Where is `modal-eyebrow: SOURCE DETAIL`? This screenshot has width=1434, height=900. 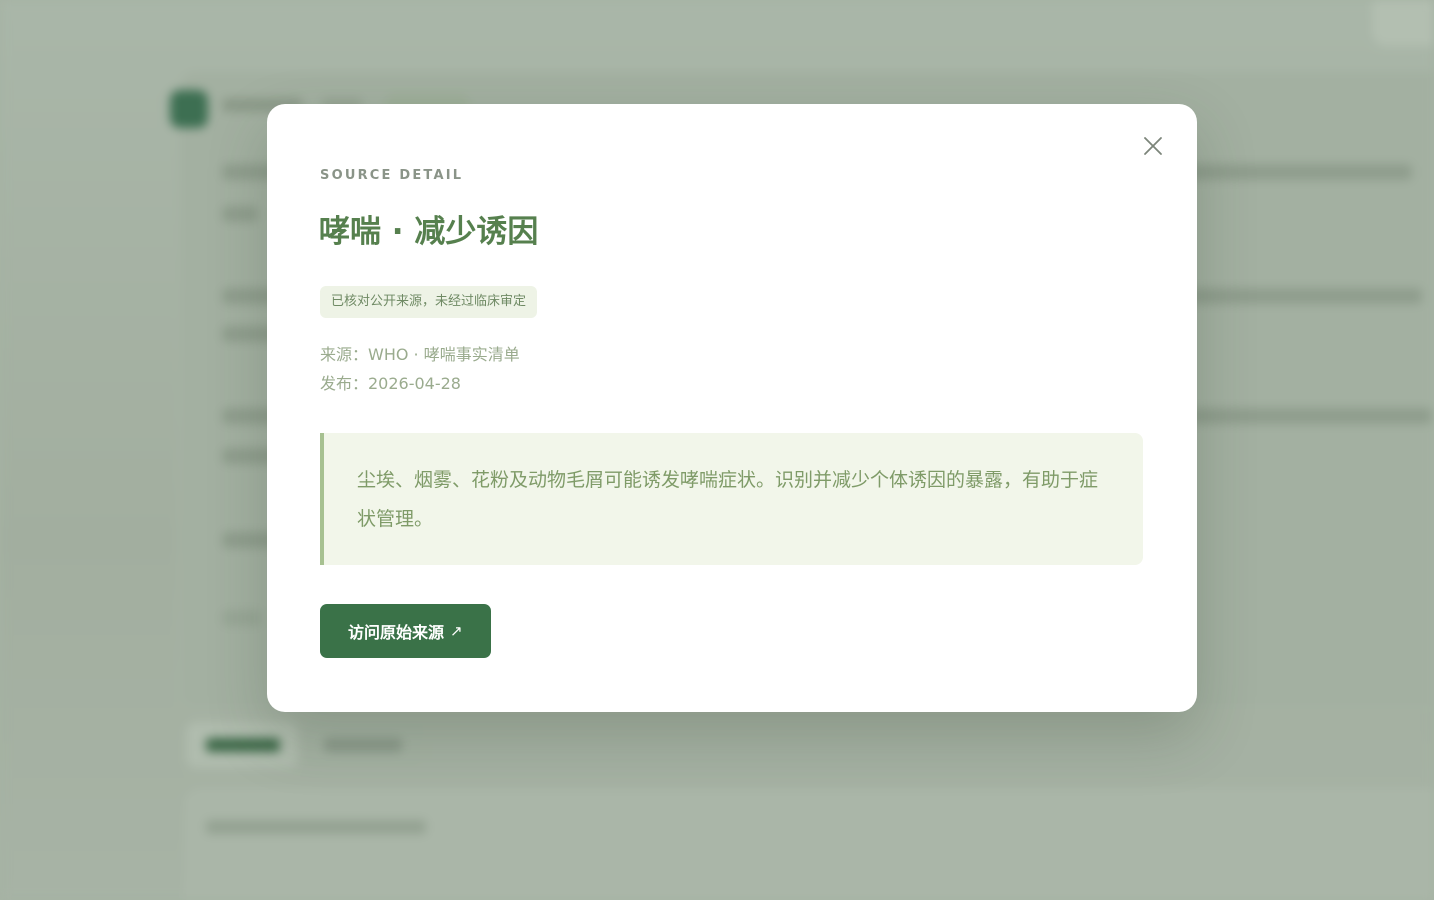 modal-eyebrow: SOURCE DETAIL is located at coordinates (392, 175).